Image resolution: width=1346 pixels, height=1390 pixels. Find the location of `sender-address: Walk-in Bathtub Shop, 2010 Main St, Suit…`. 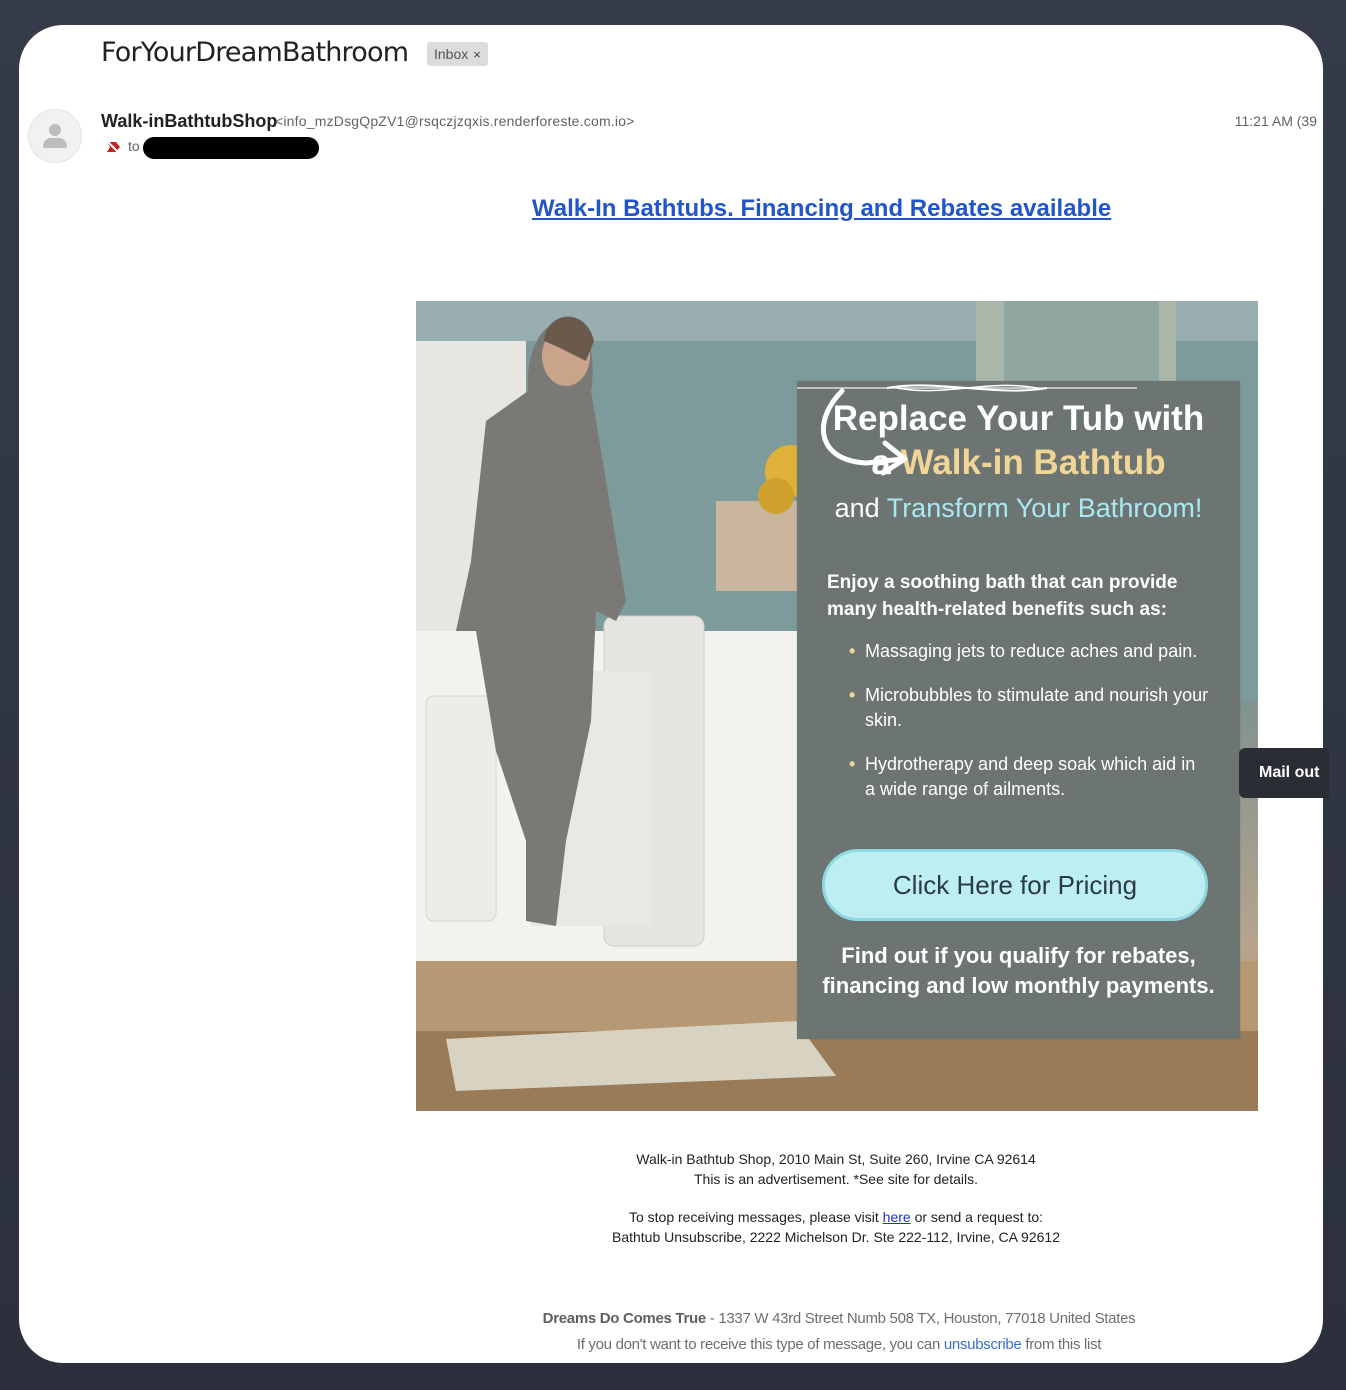

sender-address: Walk-in Bathtub Shop, 2010 Main St, Suit… is located at coordinates (836, 1159).